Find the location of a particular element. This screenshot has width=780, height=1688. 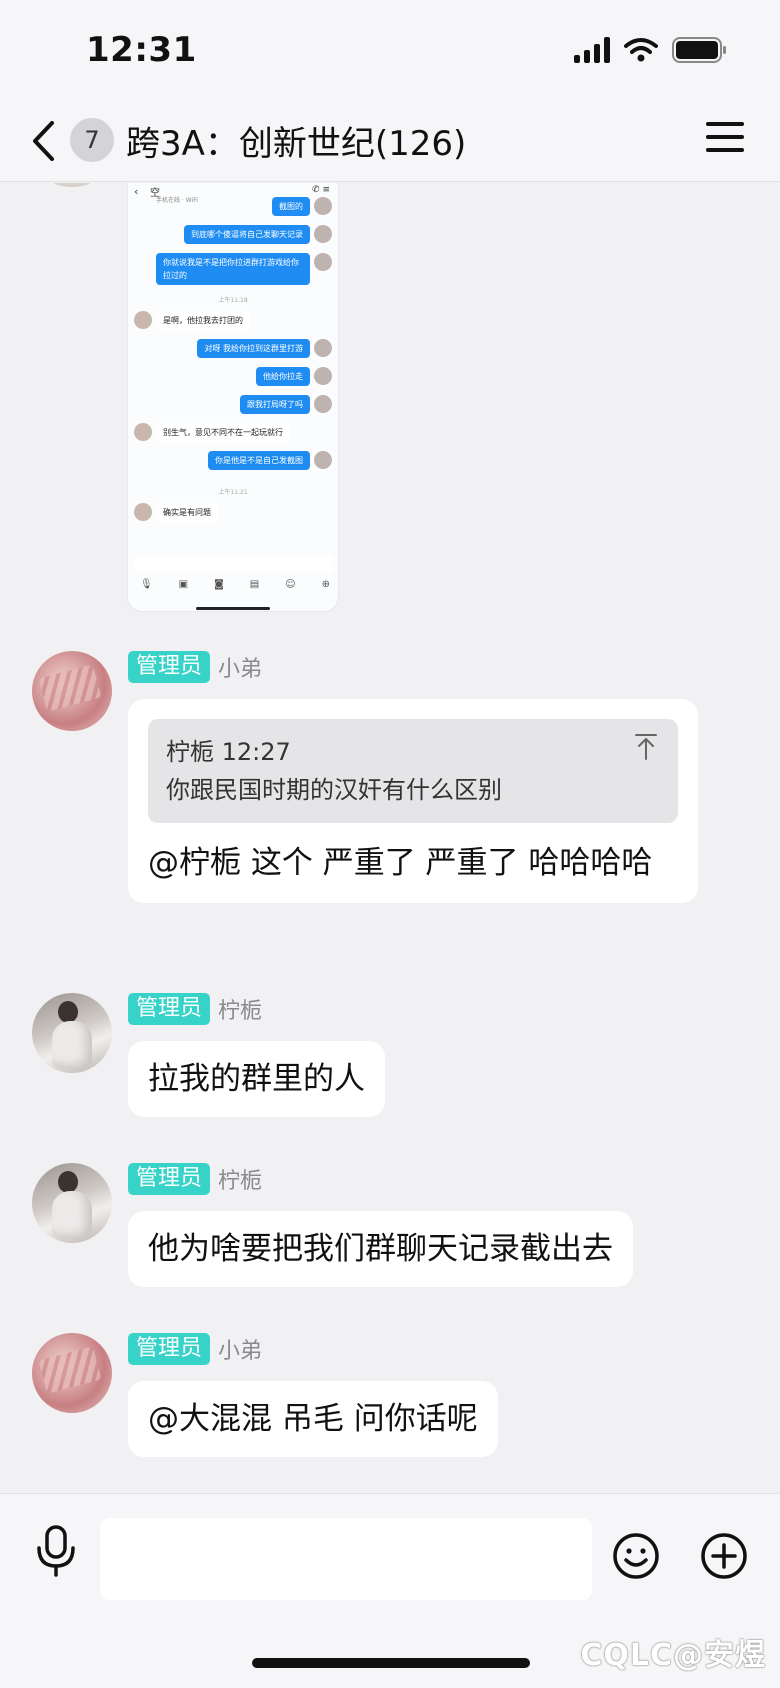

message-bubble: @大混混 吊毛 问你话呢 is located at coordinates (313, 1419).